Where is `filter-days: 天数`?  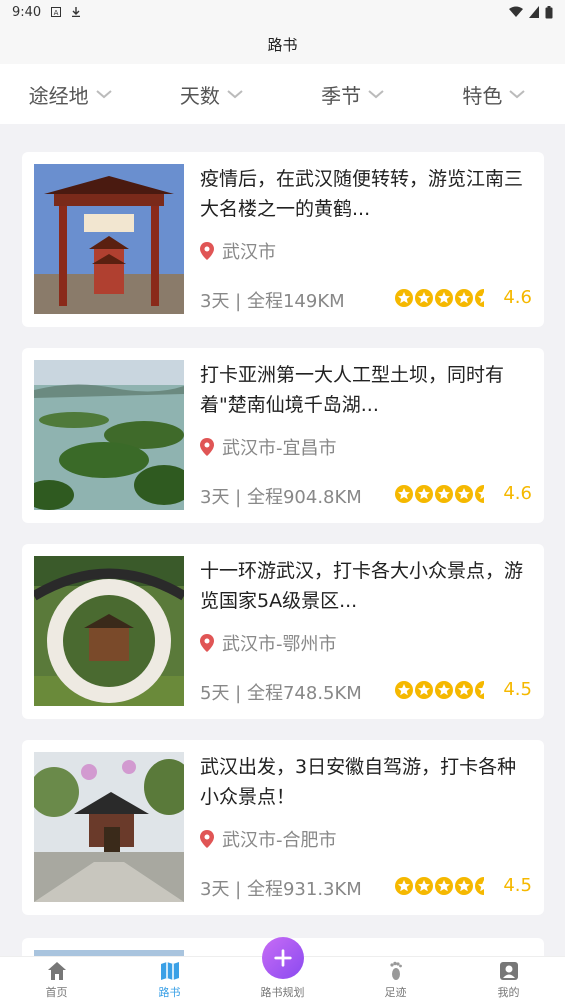
filter-days: 天数 is located at coordinates (211, 94).